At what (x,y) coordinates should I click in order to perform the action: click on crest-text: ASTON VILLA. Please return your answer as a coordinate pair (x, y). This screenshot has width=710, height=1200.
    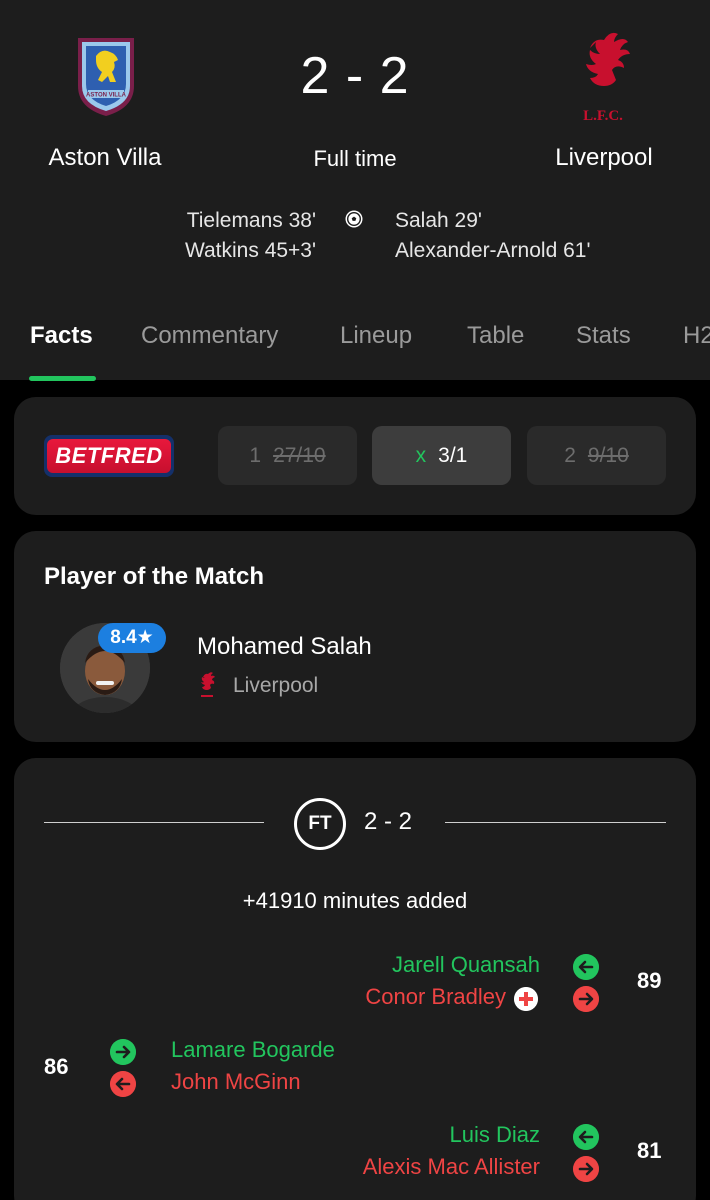
    Looking at the image, I should click on (106, 96).